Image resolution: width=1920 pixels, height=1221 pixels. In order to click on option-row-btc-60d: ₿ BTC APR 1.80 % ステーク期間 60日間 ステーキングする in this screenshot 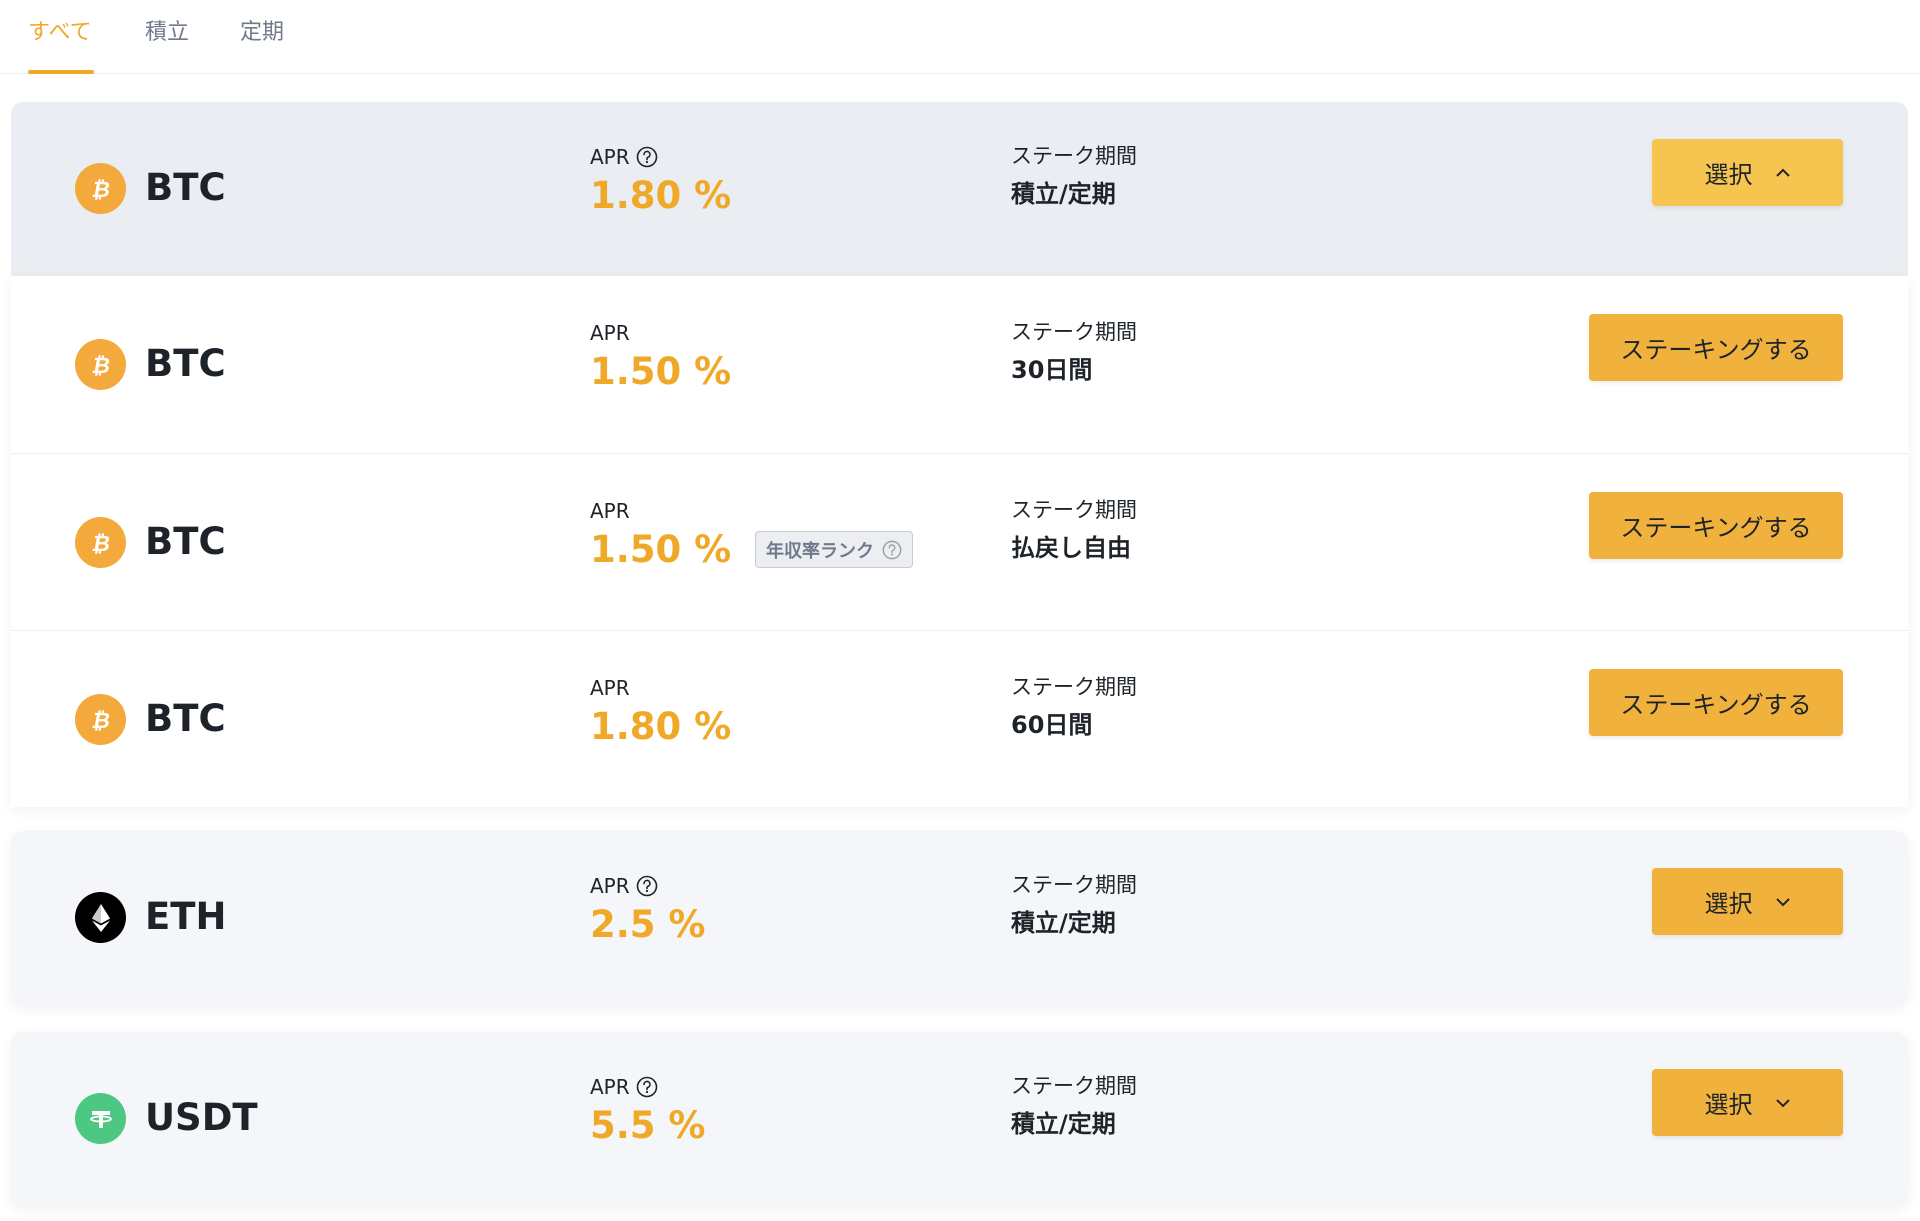, I will do `click(959, 718)`.